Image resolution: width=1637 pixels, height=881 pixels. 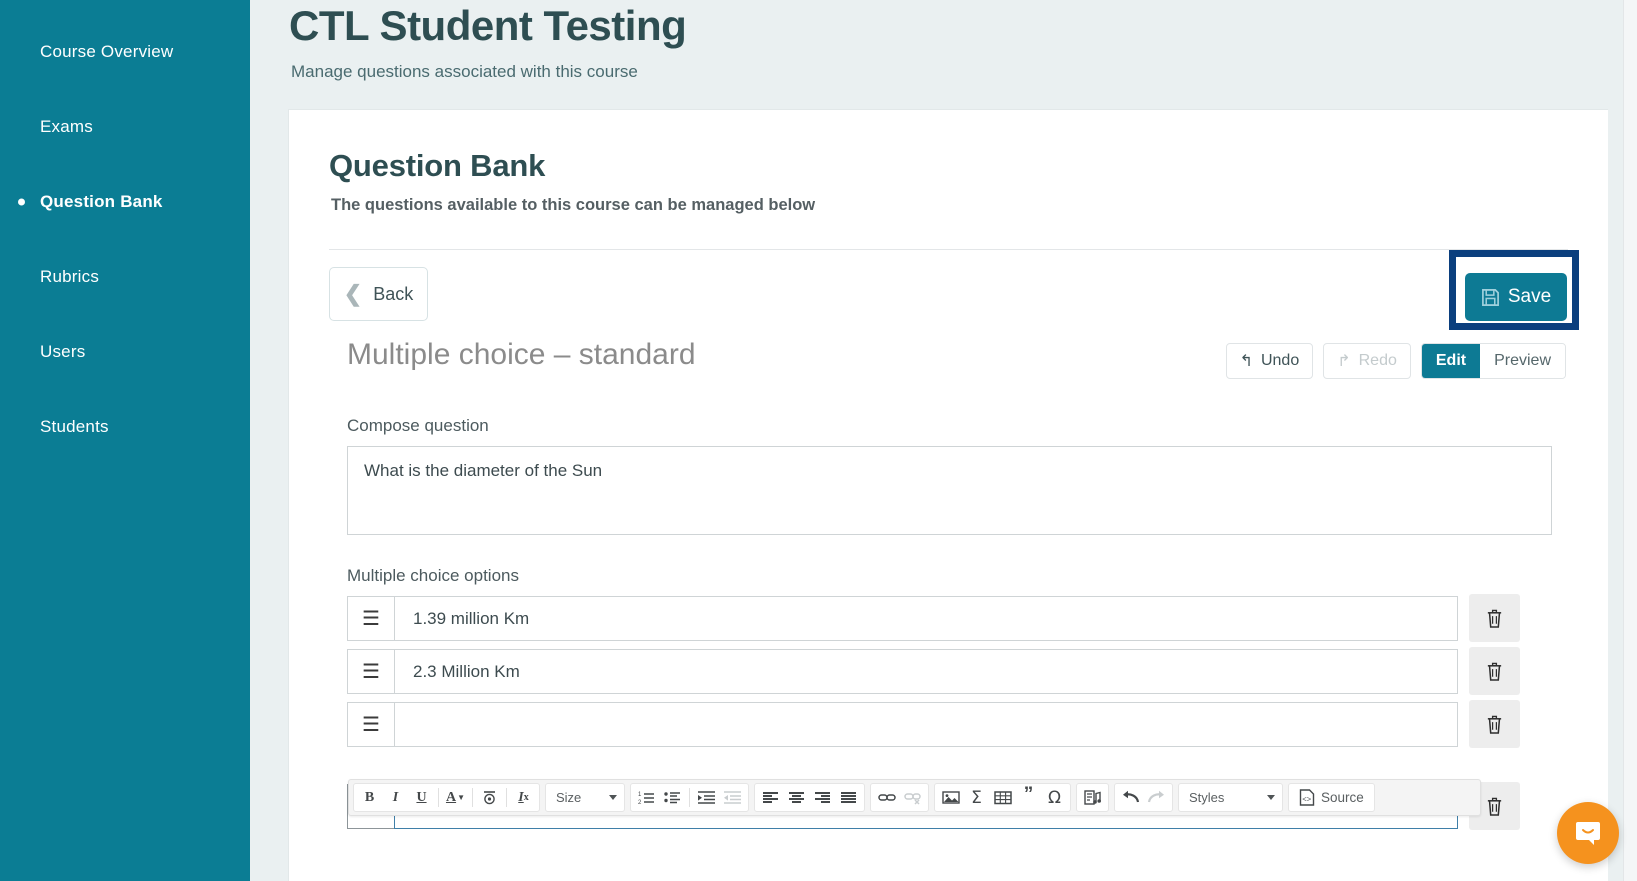 I want to click on intercom-chat-launcher, so click(x=1588, y=833).